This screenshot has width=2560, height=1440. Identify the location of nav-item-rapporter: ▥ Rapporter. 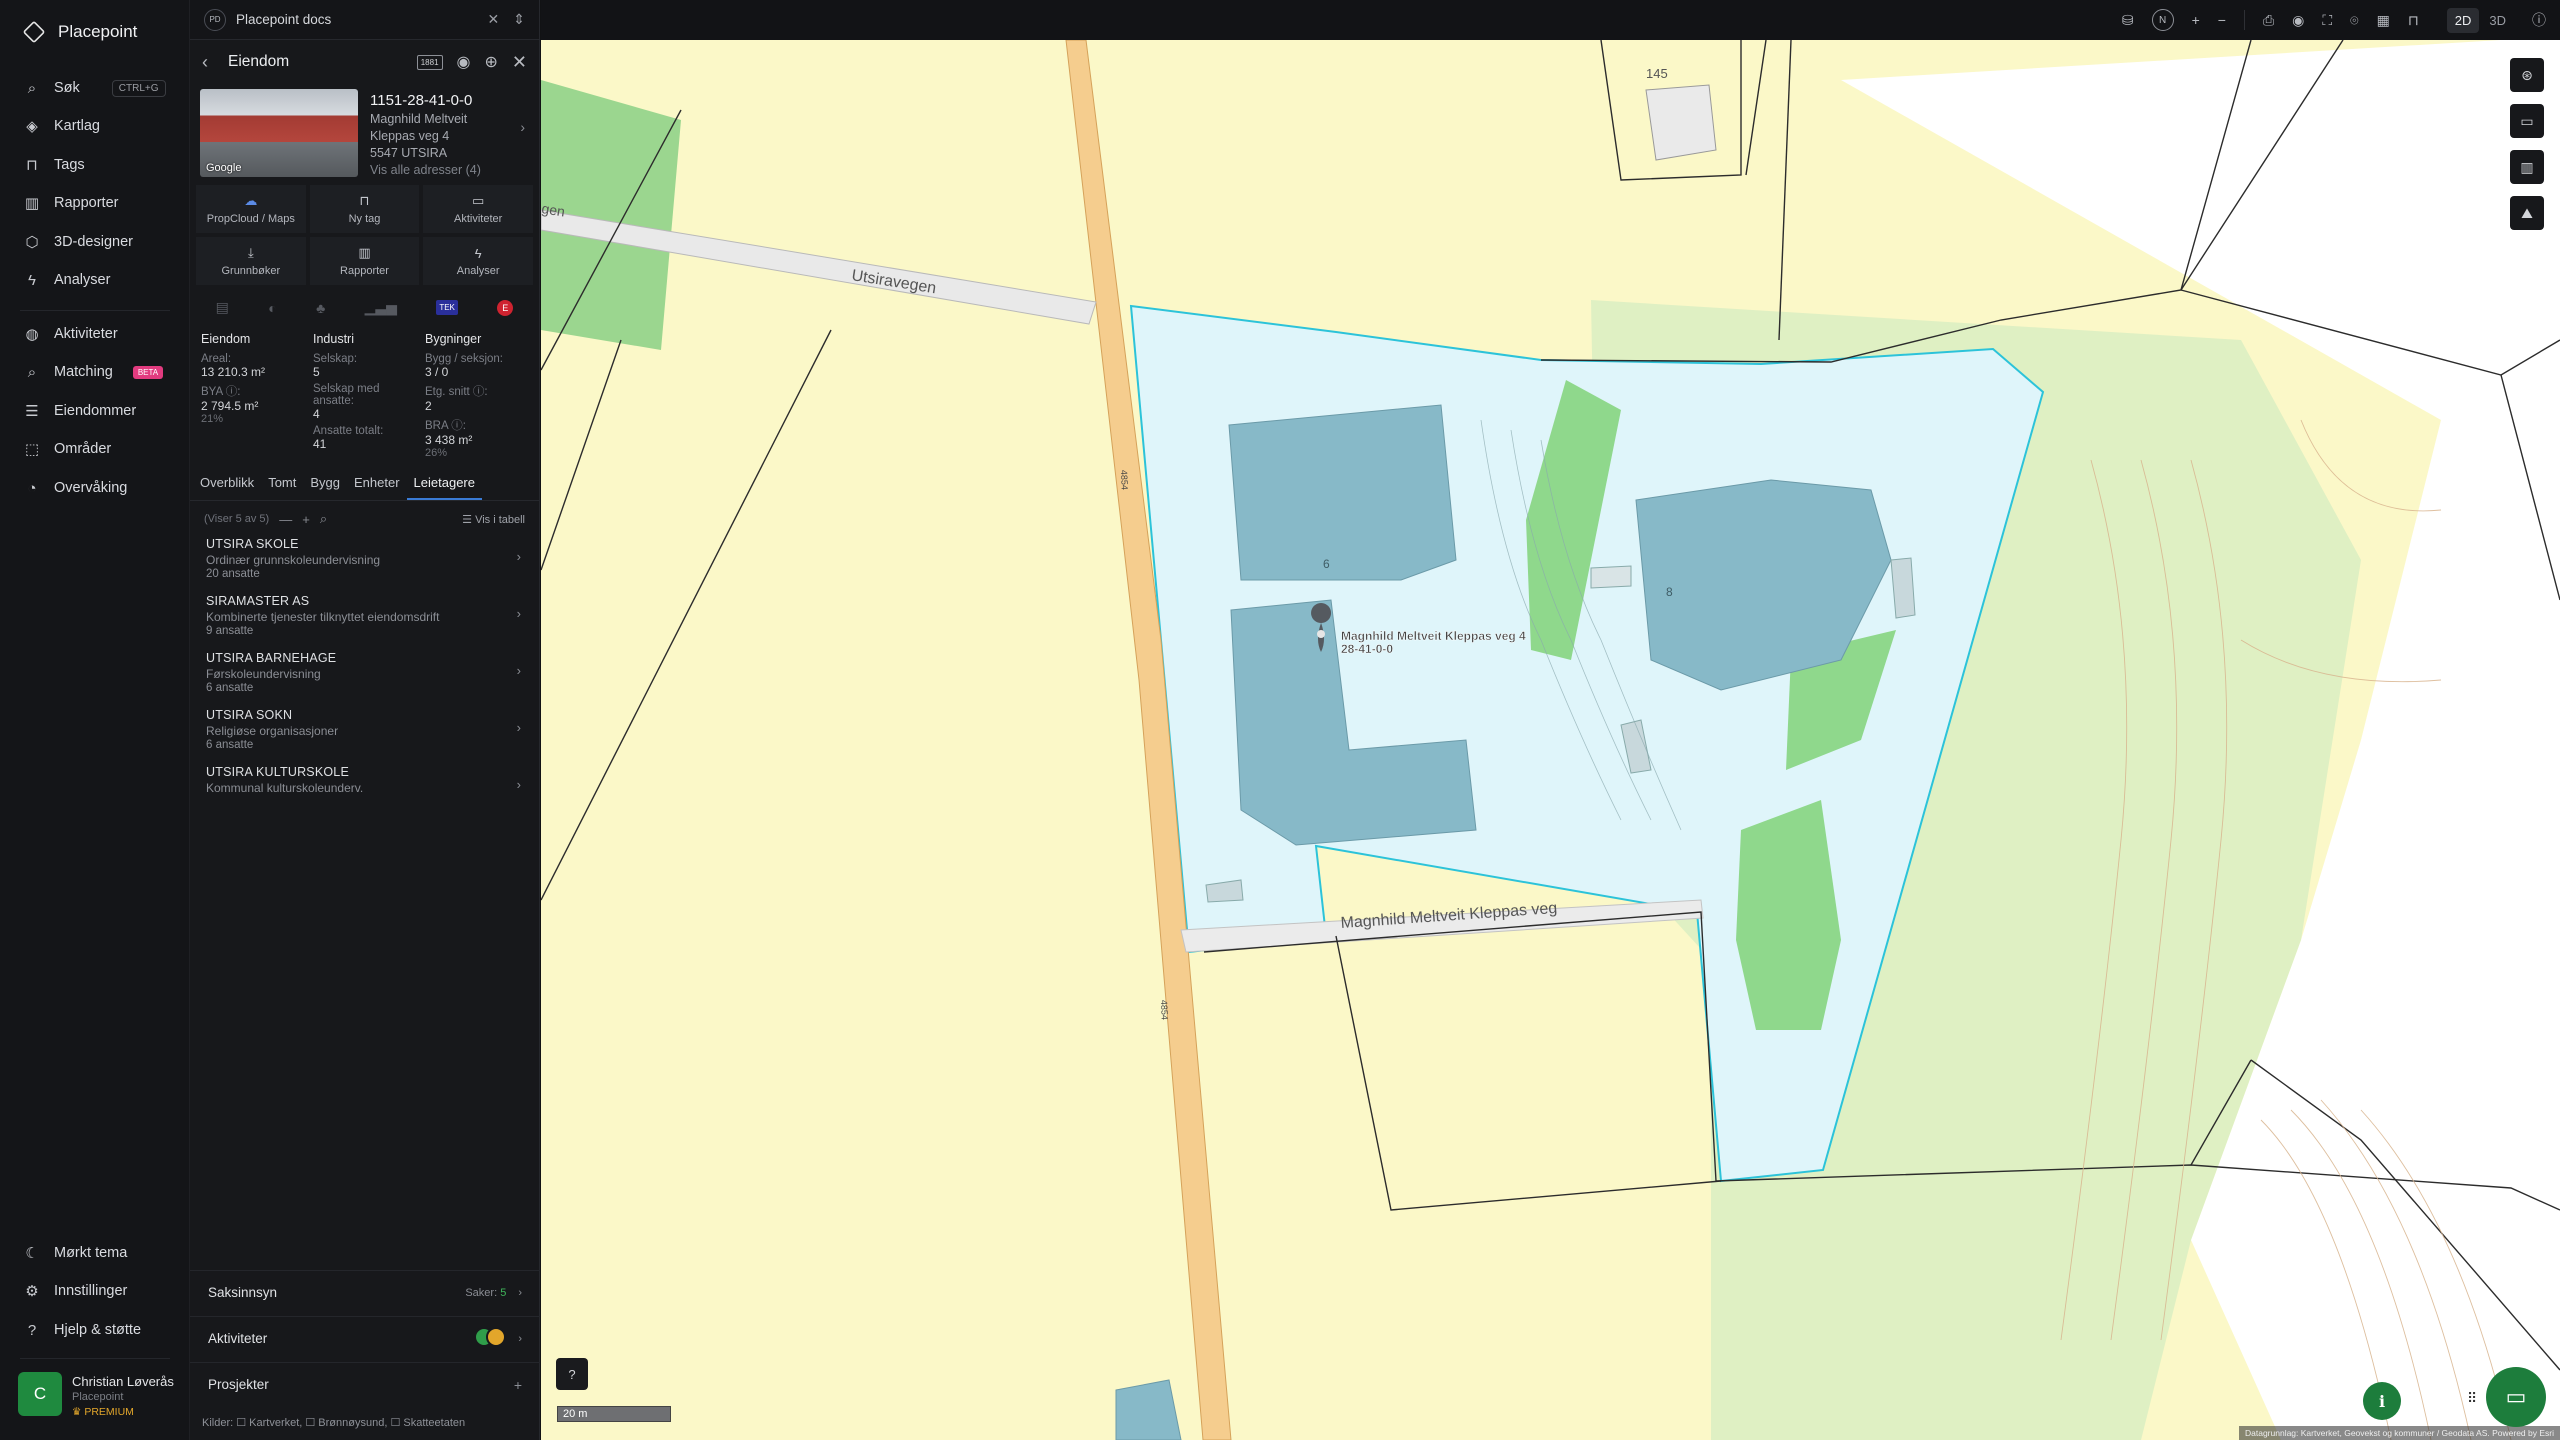
(71, 203).